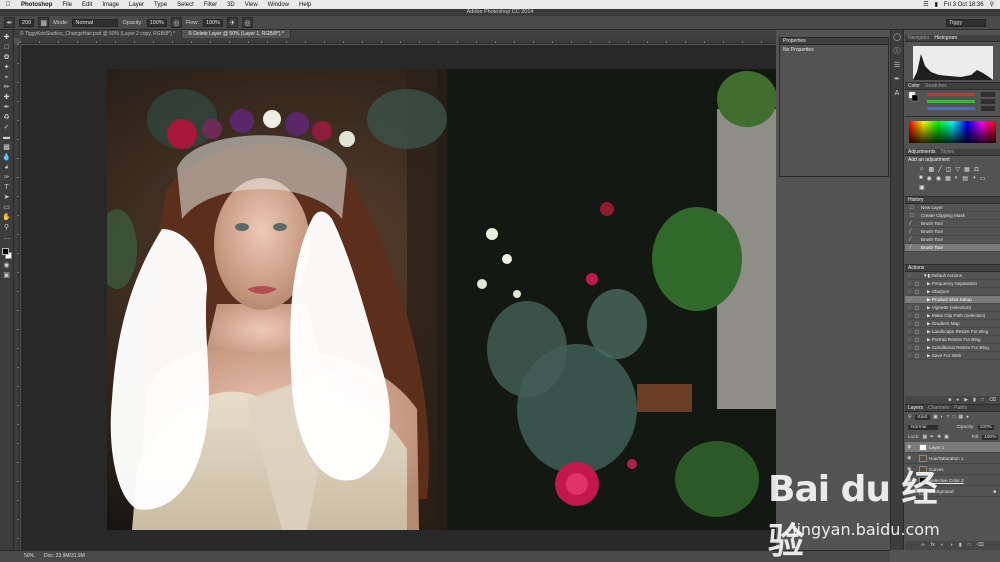 The height and width of the screenshot is (562, 1000). What do you see at coordinates (954, 417) in the screenshot?
I see `shape-filter-icon: □` at bounding box center [954, 417].